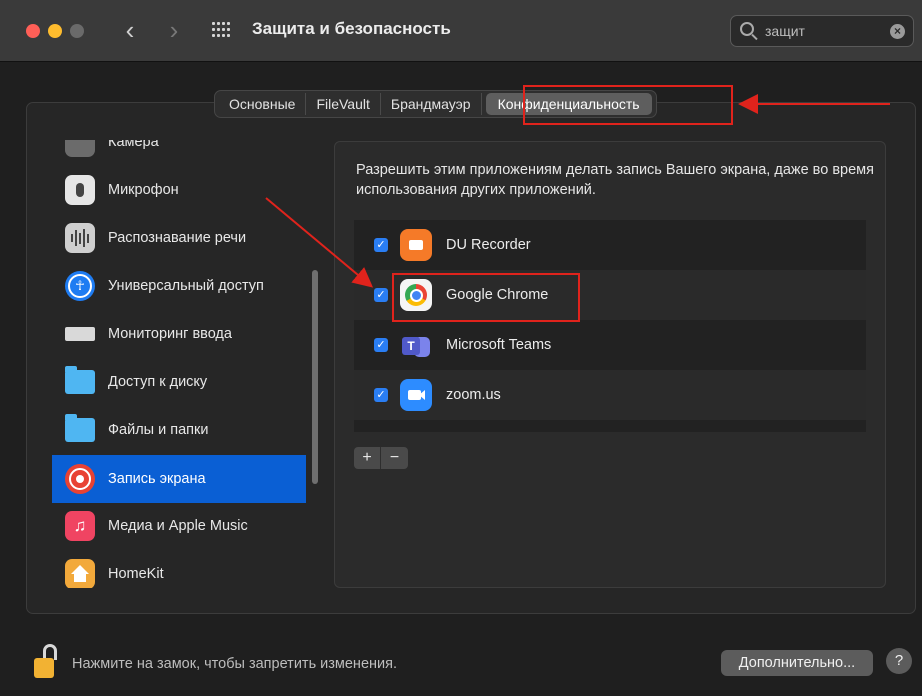 Image resolution: width=922 pixels, height=696 pixels. Describe the element at coordinates (158, 430) in the screenshot. I see `sidebar-item-label: Файлы и папки` at that location.